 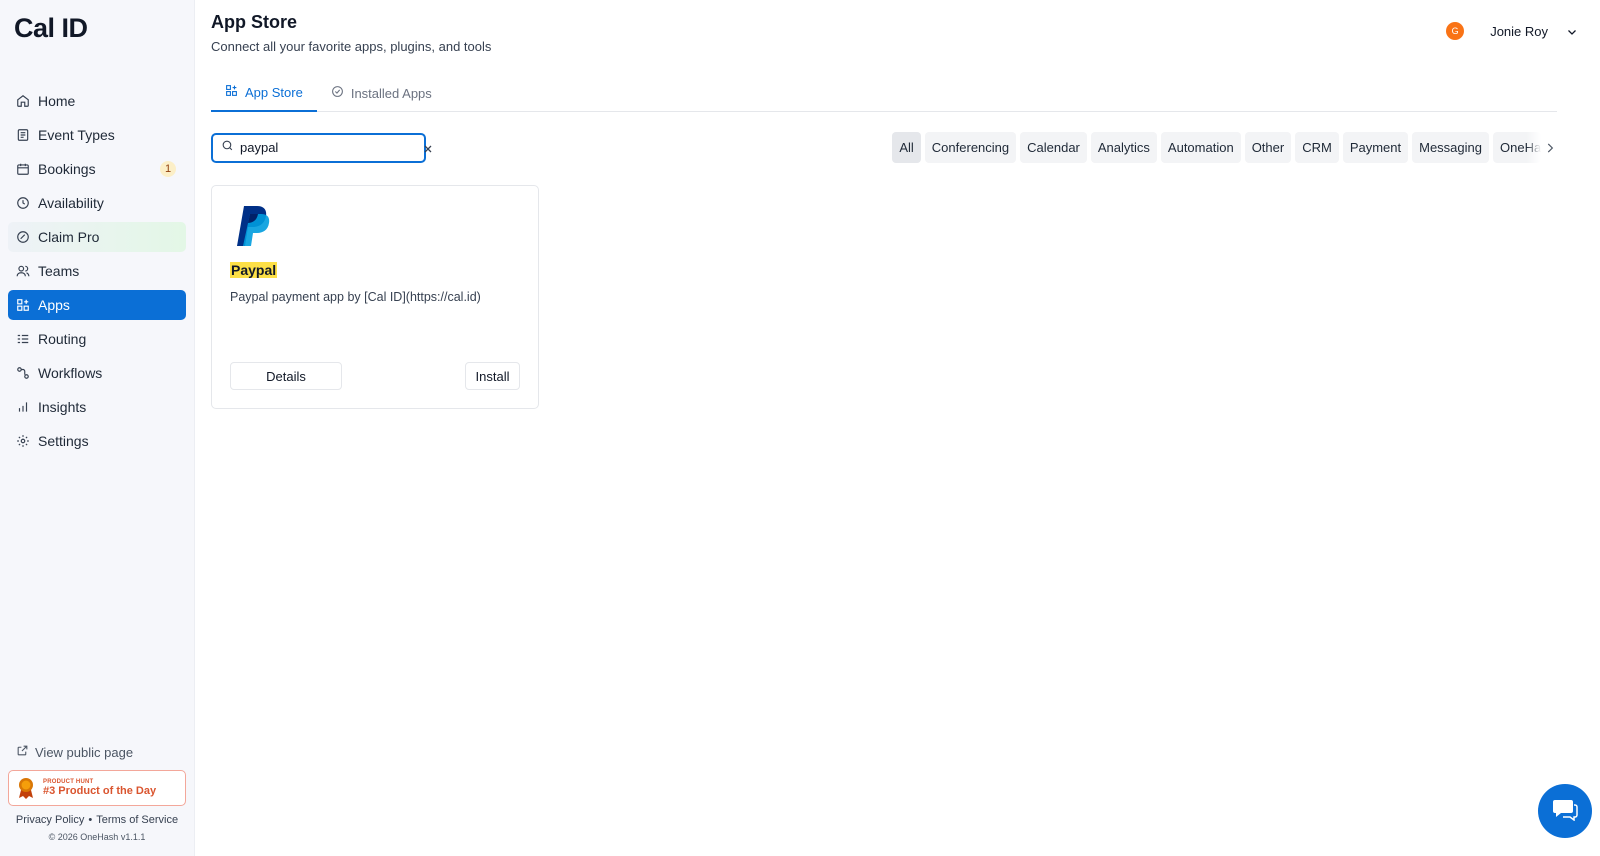 I want to click on sidebar-item-label: Teams, so click(x=59, y=271).